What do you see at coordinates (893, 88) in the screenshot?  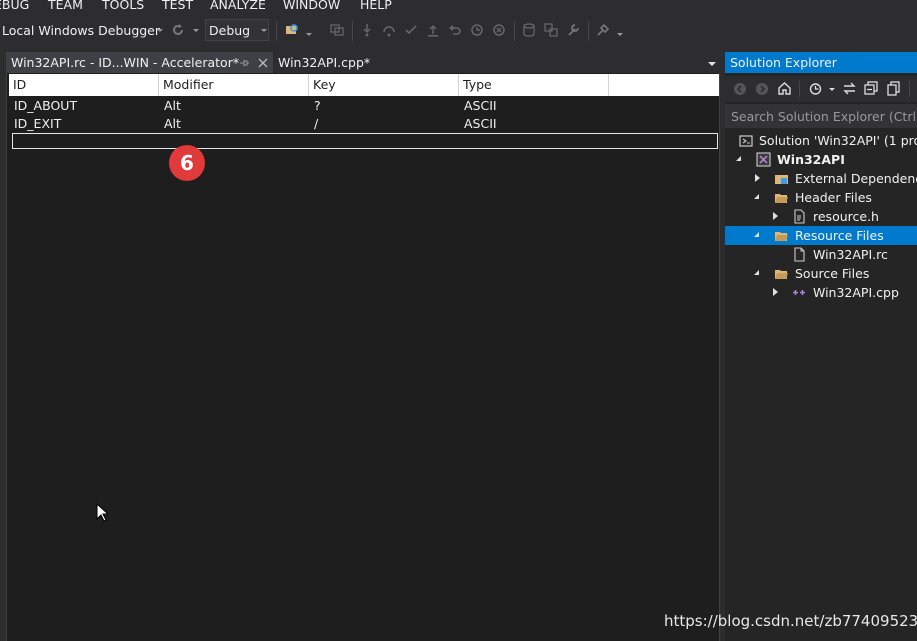 I see `show-all-files-icon` at bounding box center [893, 88].